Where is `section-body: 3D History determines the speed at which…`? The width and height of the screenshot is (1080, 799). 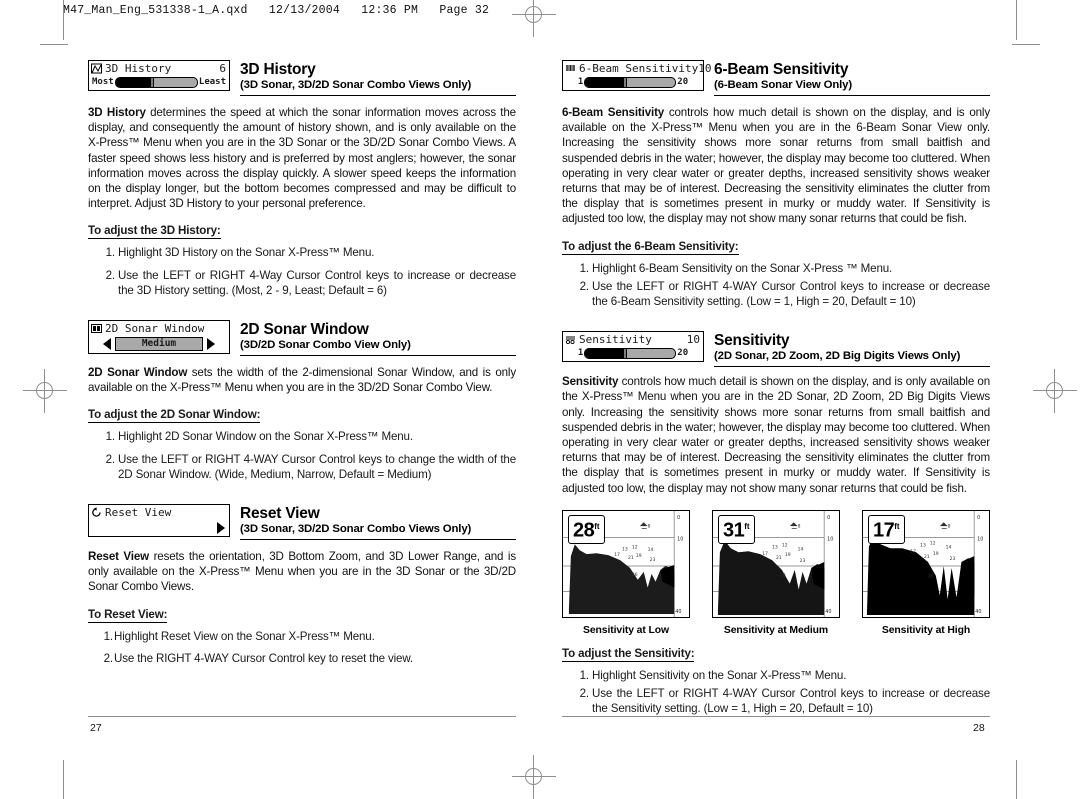 section-body: 3D History determines the speed at which… is located at coordinates (302, 158).